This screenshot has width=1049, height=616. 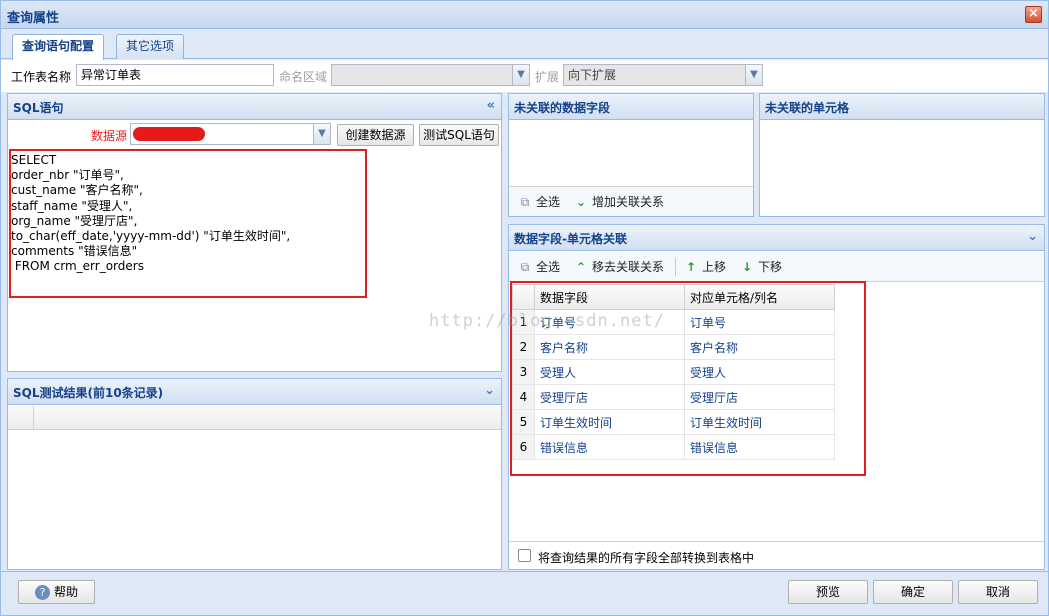 I want to click on extend-label: 扩展, so click(x=547, y=77).